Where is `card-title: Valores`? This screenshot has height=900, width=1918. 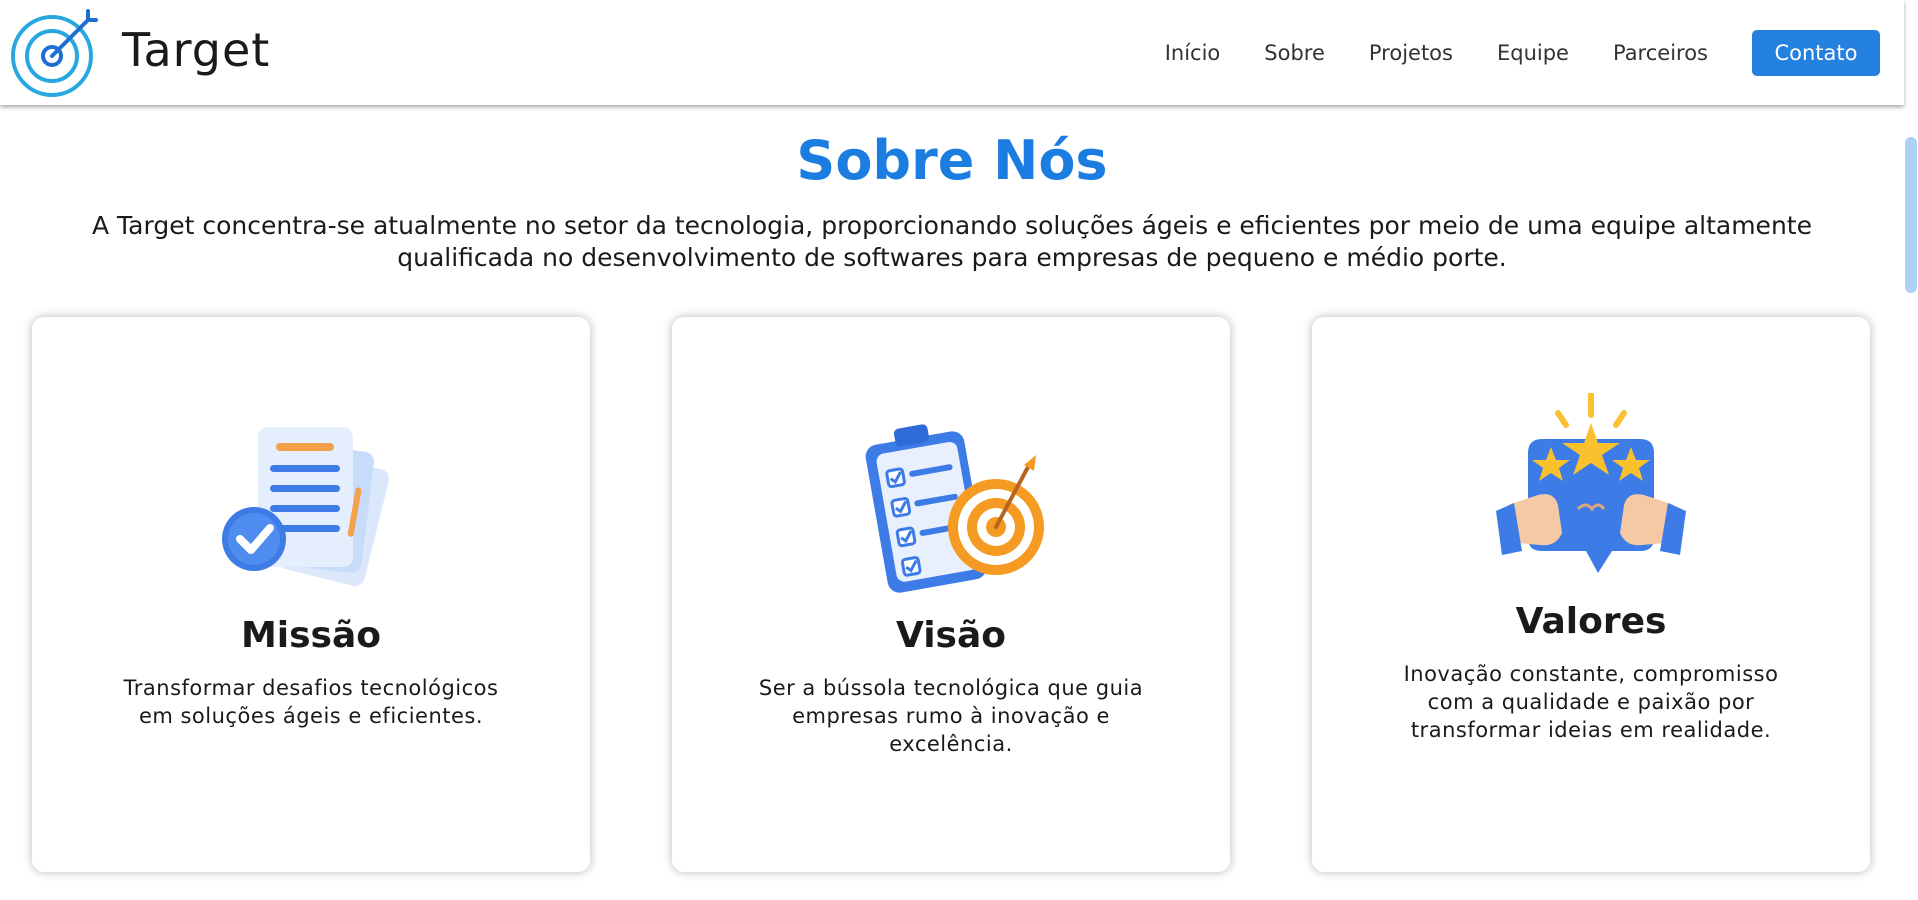
card-title: Valores is located at coordinates (1591, 621).